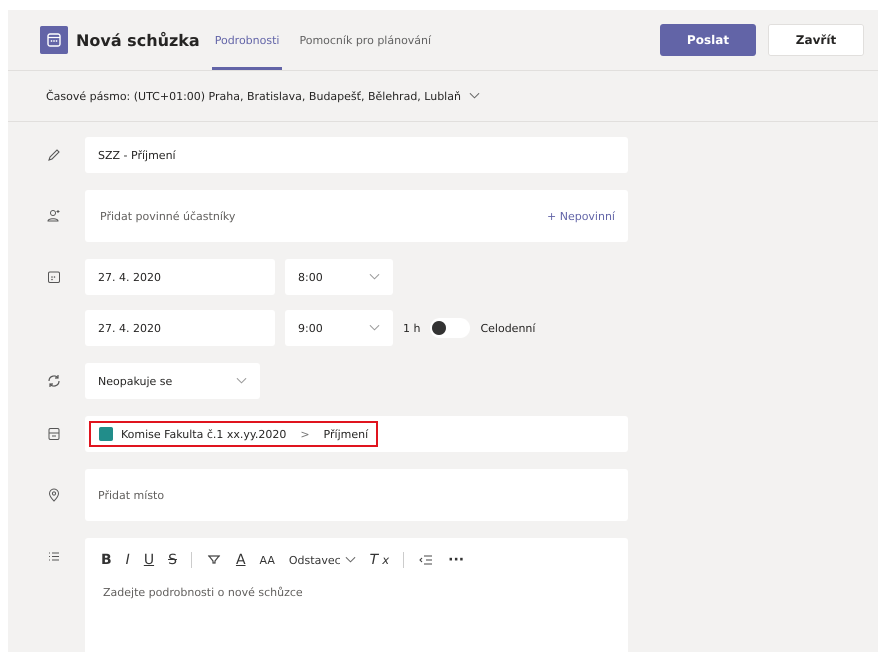 This screenshot has height=652, width=878. Describe the element at coordinates (106, 560) in the screenshot. I see `format-button: B` at that location.